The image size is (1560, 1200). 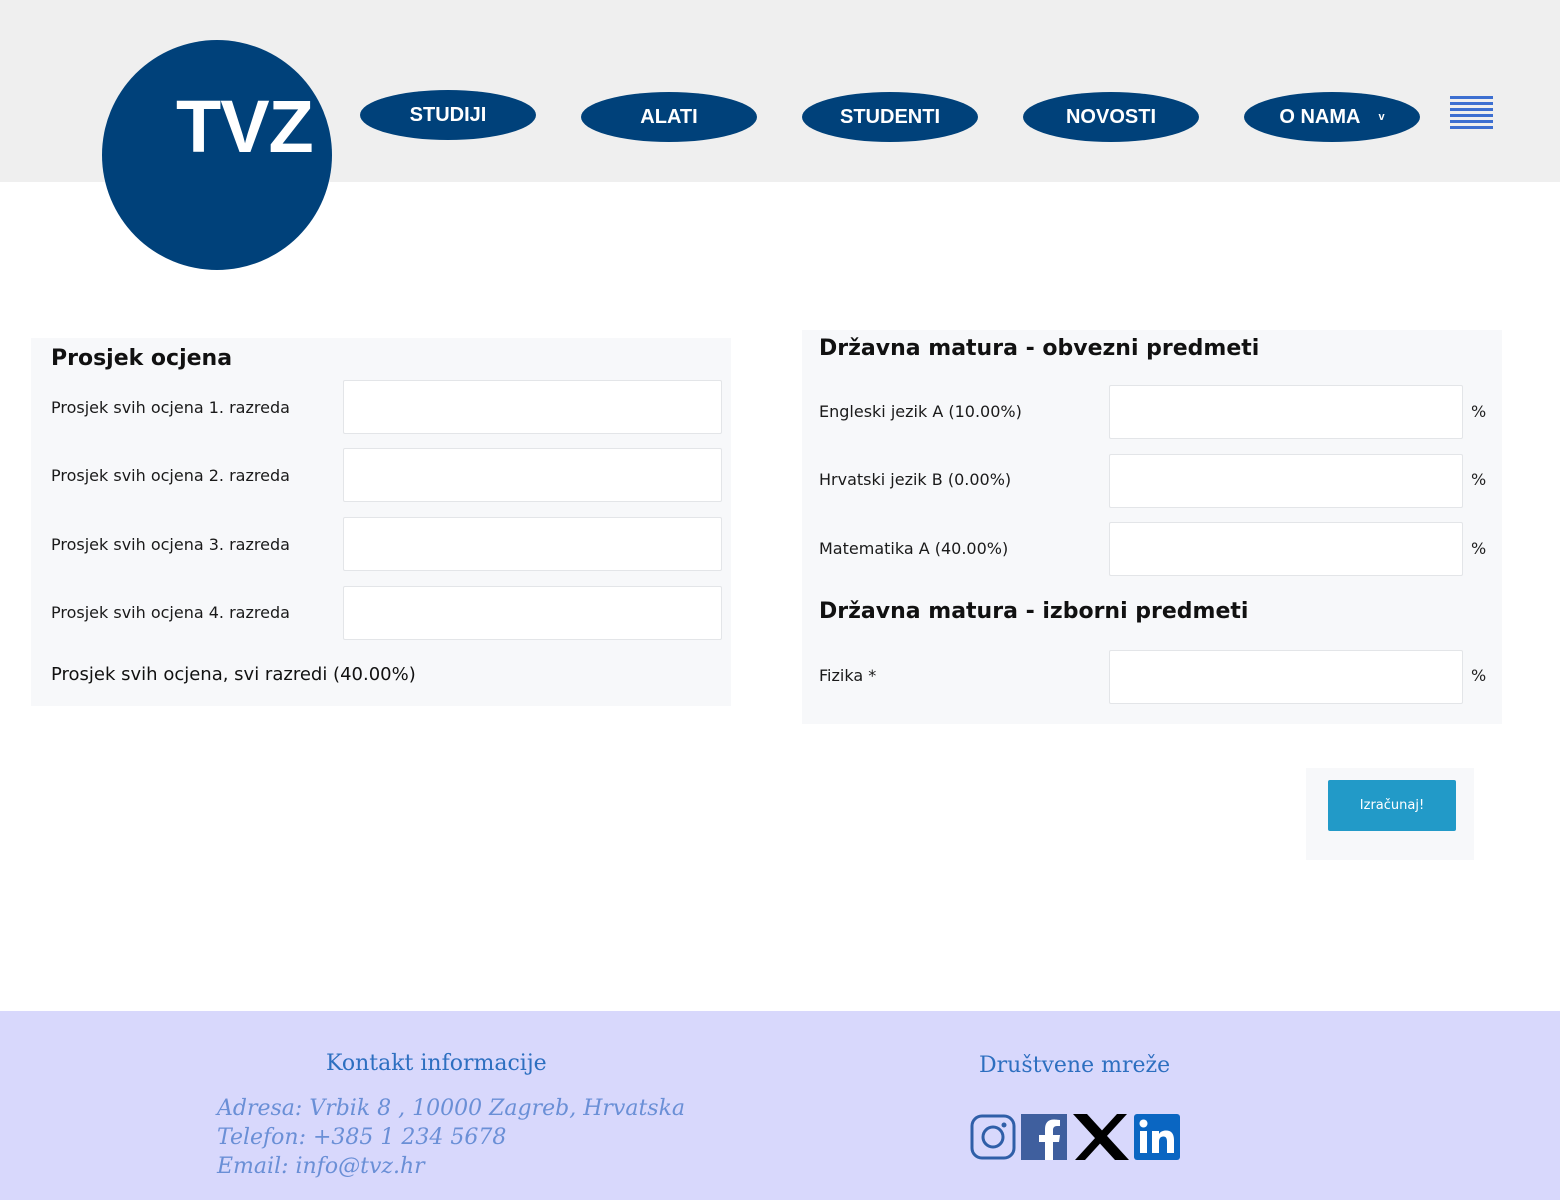 What do you see at coordinates (1471, 115) in the screenshot?
I see `hamburger-menu-icon` at bounding box center [1471, 115].